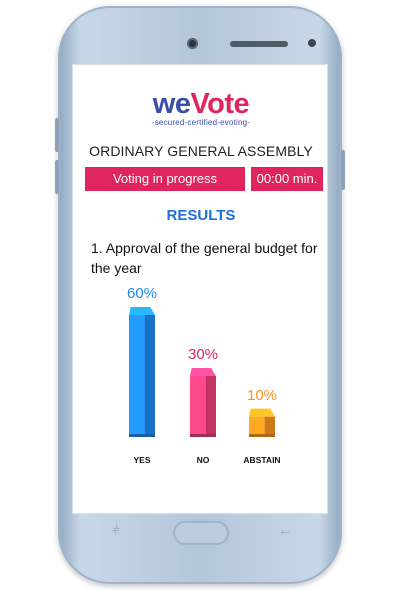 This screenshot has height=590, width=400. What do you see at coordinates (142, 293) in the screenshot?
I see `bar-value-label: 60%` at bounding box center [142, 293].